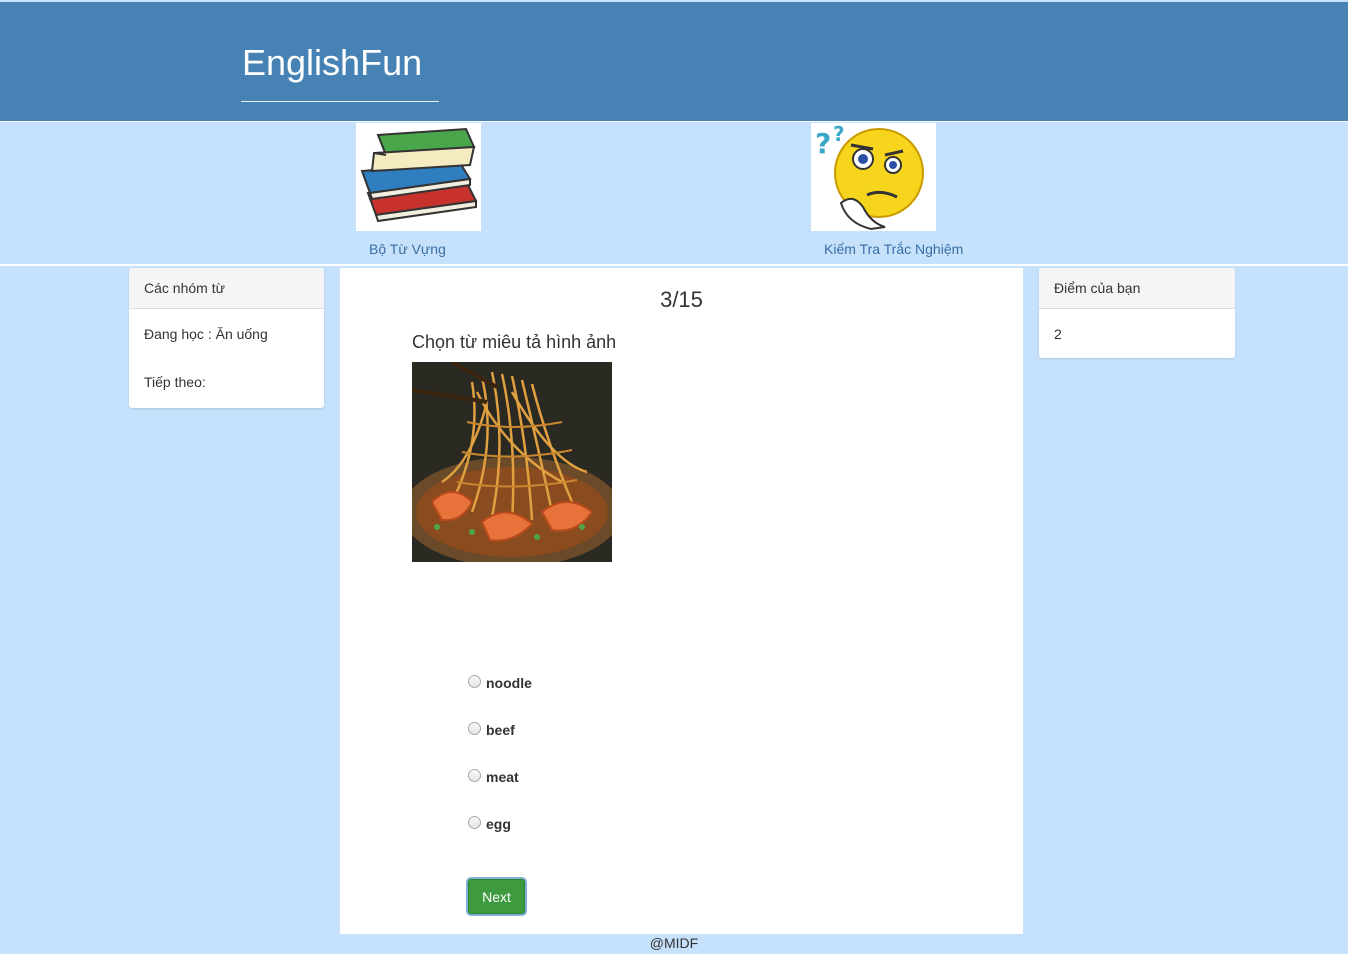 This screenshot has width=1348, height=954. What do you see at coordinates (500, 730) in the screenshot?
I see `option-label: beef` at bounding box center [500, 730].